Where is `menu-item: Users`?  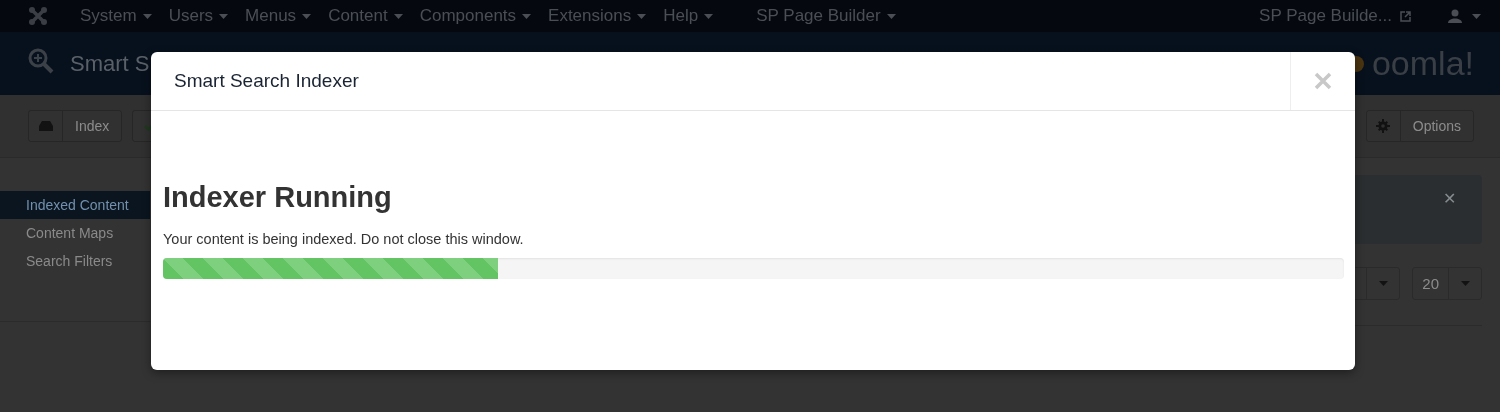 menu-item: Users is located at coordinates (199, 16).